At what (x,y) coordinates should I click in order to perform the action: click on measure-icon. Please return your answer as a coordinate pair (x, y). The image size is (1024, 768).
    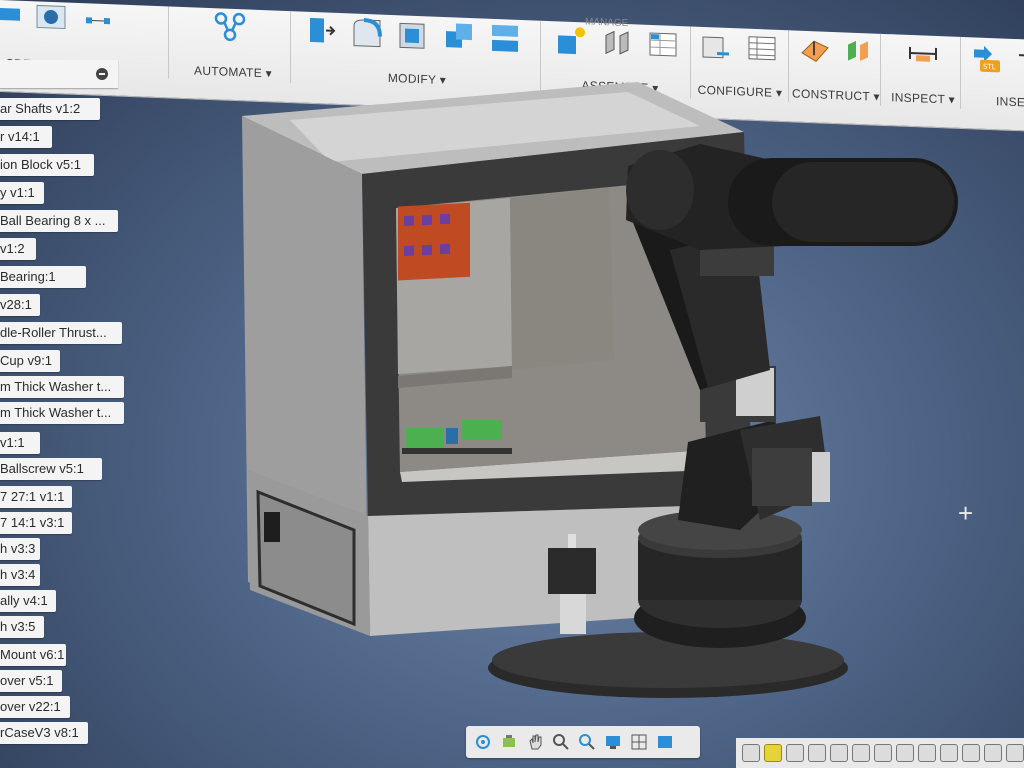
    Looking at the image, I should click on (923, 54).